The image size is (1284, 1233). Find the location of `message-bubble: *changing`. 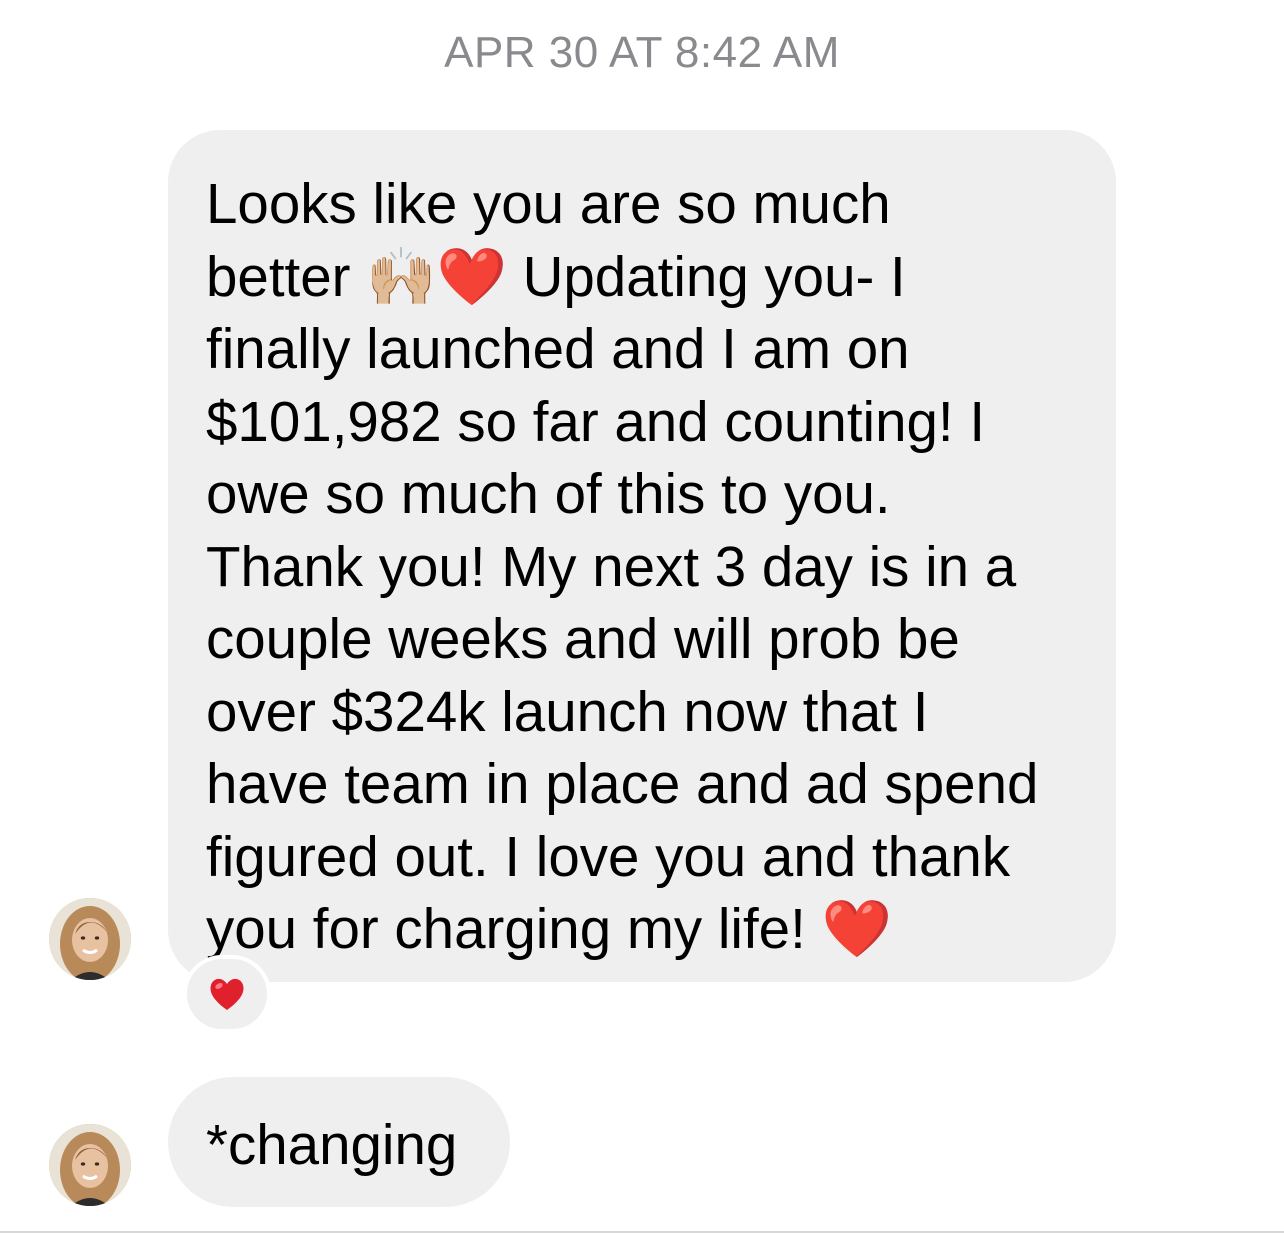

message-bubble: *changing is located at coordinates (339, 1142).